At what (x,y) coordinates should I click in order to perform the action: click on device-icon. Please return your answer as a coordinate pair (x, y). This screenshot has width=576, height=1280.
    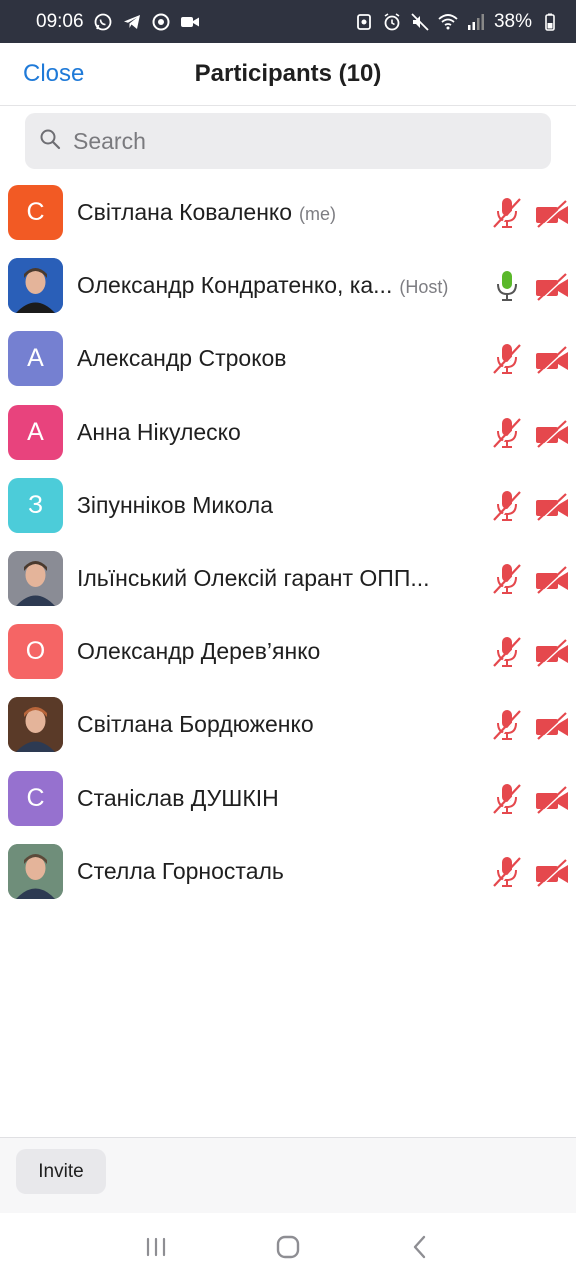
    Looking at the image, I should click on (364, 22).